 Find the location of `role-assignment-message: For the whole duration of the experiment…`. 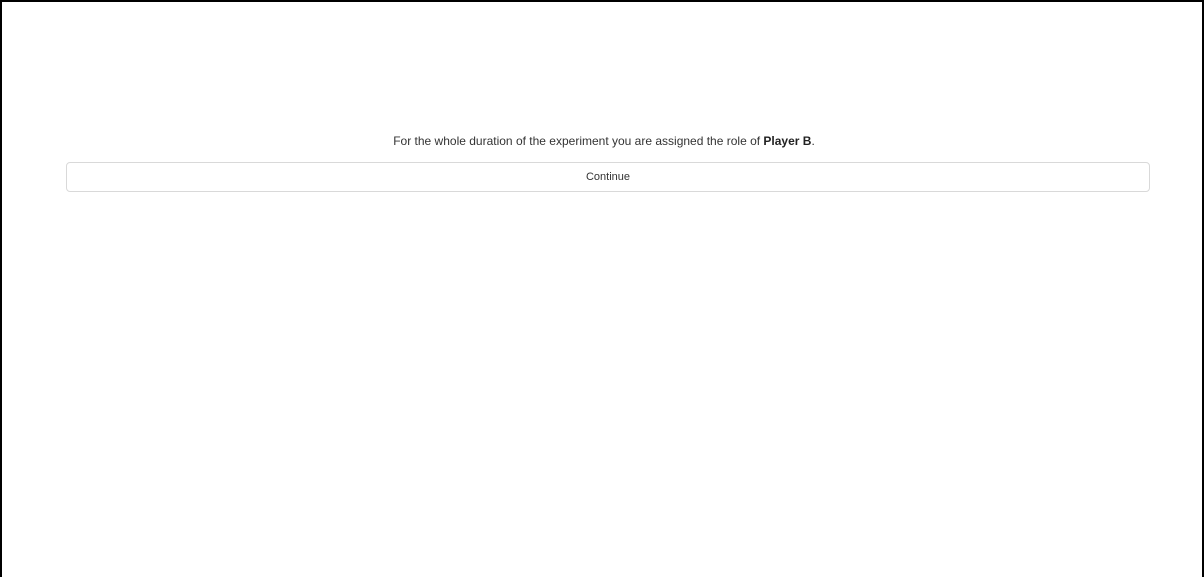

role-assignment-message: For the whole duration of the experiment… is located at coordinates (603, 141).